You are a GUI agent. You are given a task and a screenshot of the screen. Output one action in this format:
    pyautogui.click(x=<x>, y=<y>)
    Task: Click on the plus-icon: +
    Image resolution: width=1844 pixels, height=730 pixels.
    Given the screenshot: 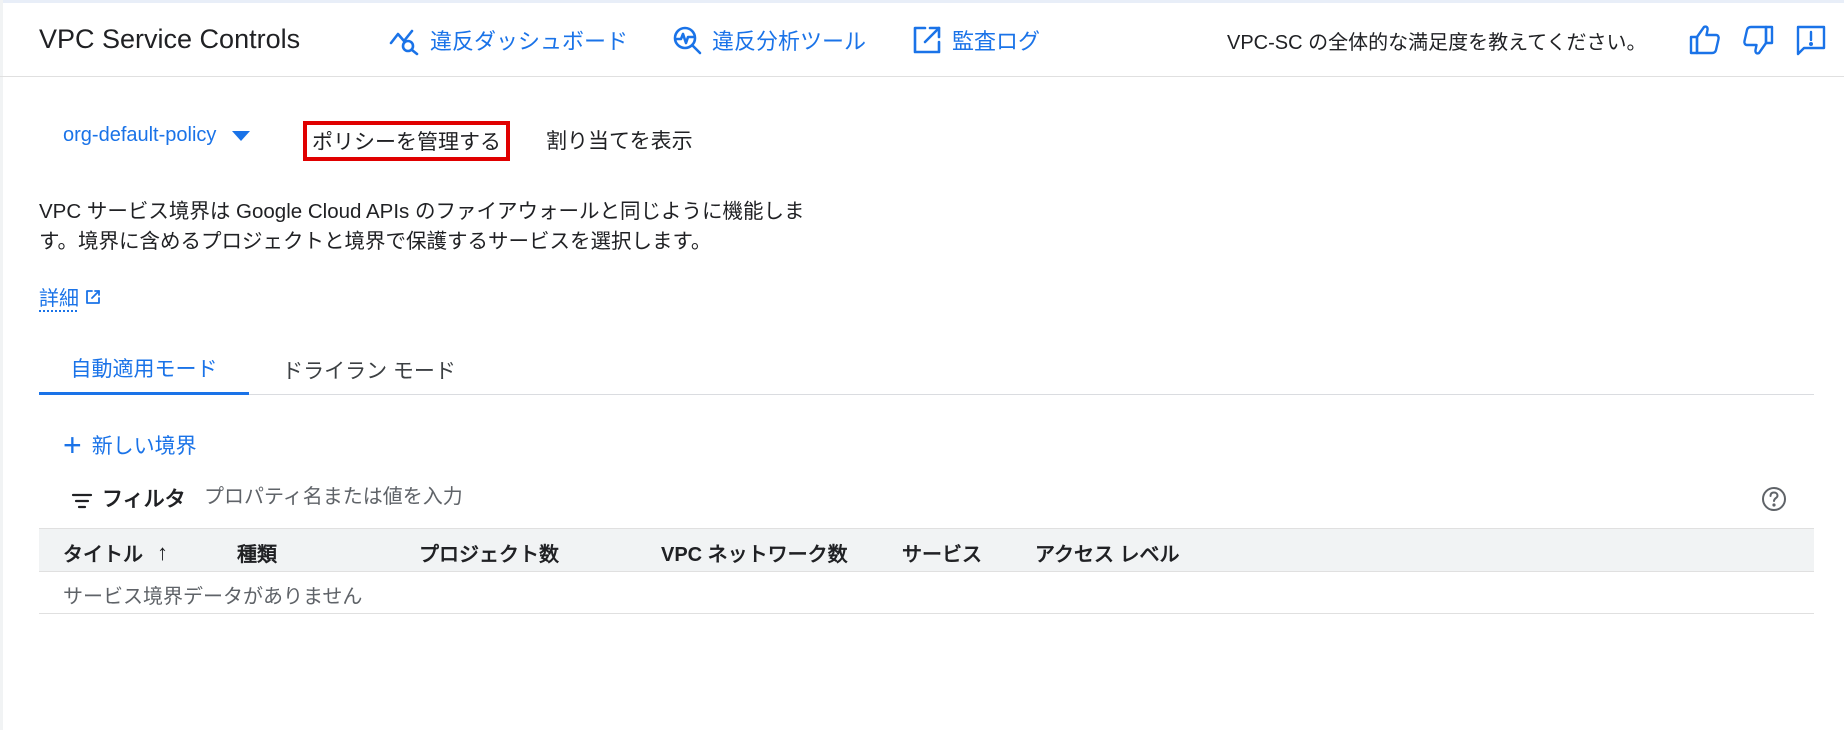 What is the action you would take?
    pyautogui.click(x=72, y=445)
    